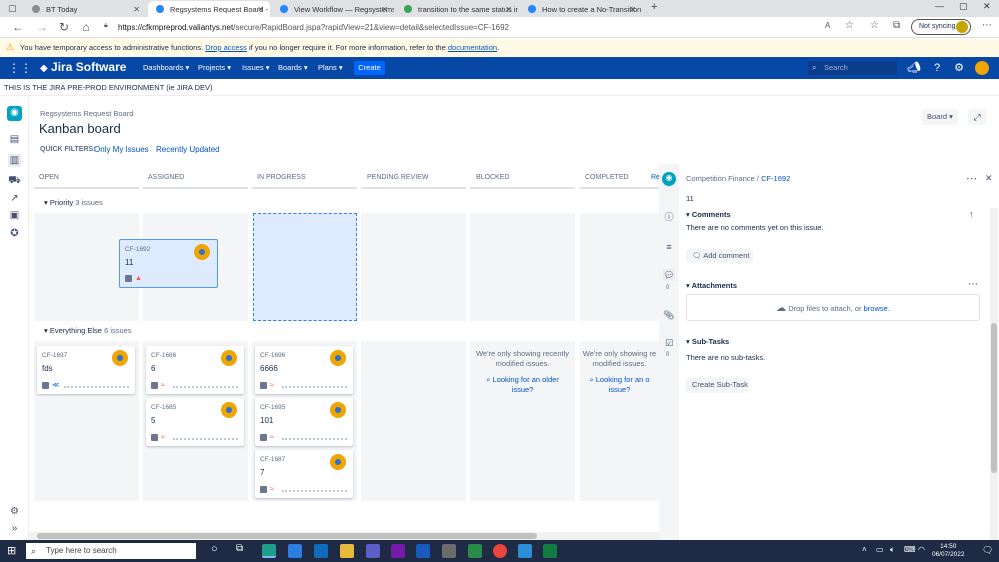 This screenshot has width=999, height=562. I want to click on column-drop-target, so click(305, 267).